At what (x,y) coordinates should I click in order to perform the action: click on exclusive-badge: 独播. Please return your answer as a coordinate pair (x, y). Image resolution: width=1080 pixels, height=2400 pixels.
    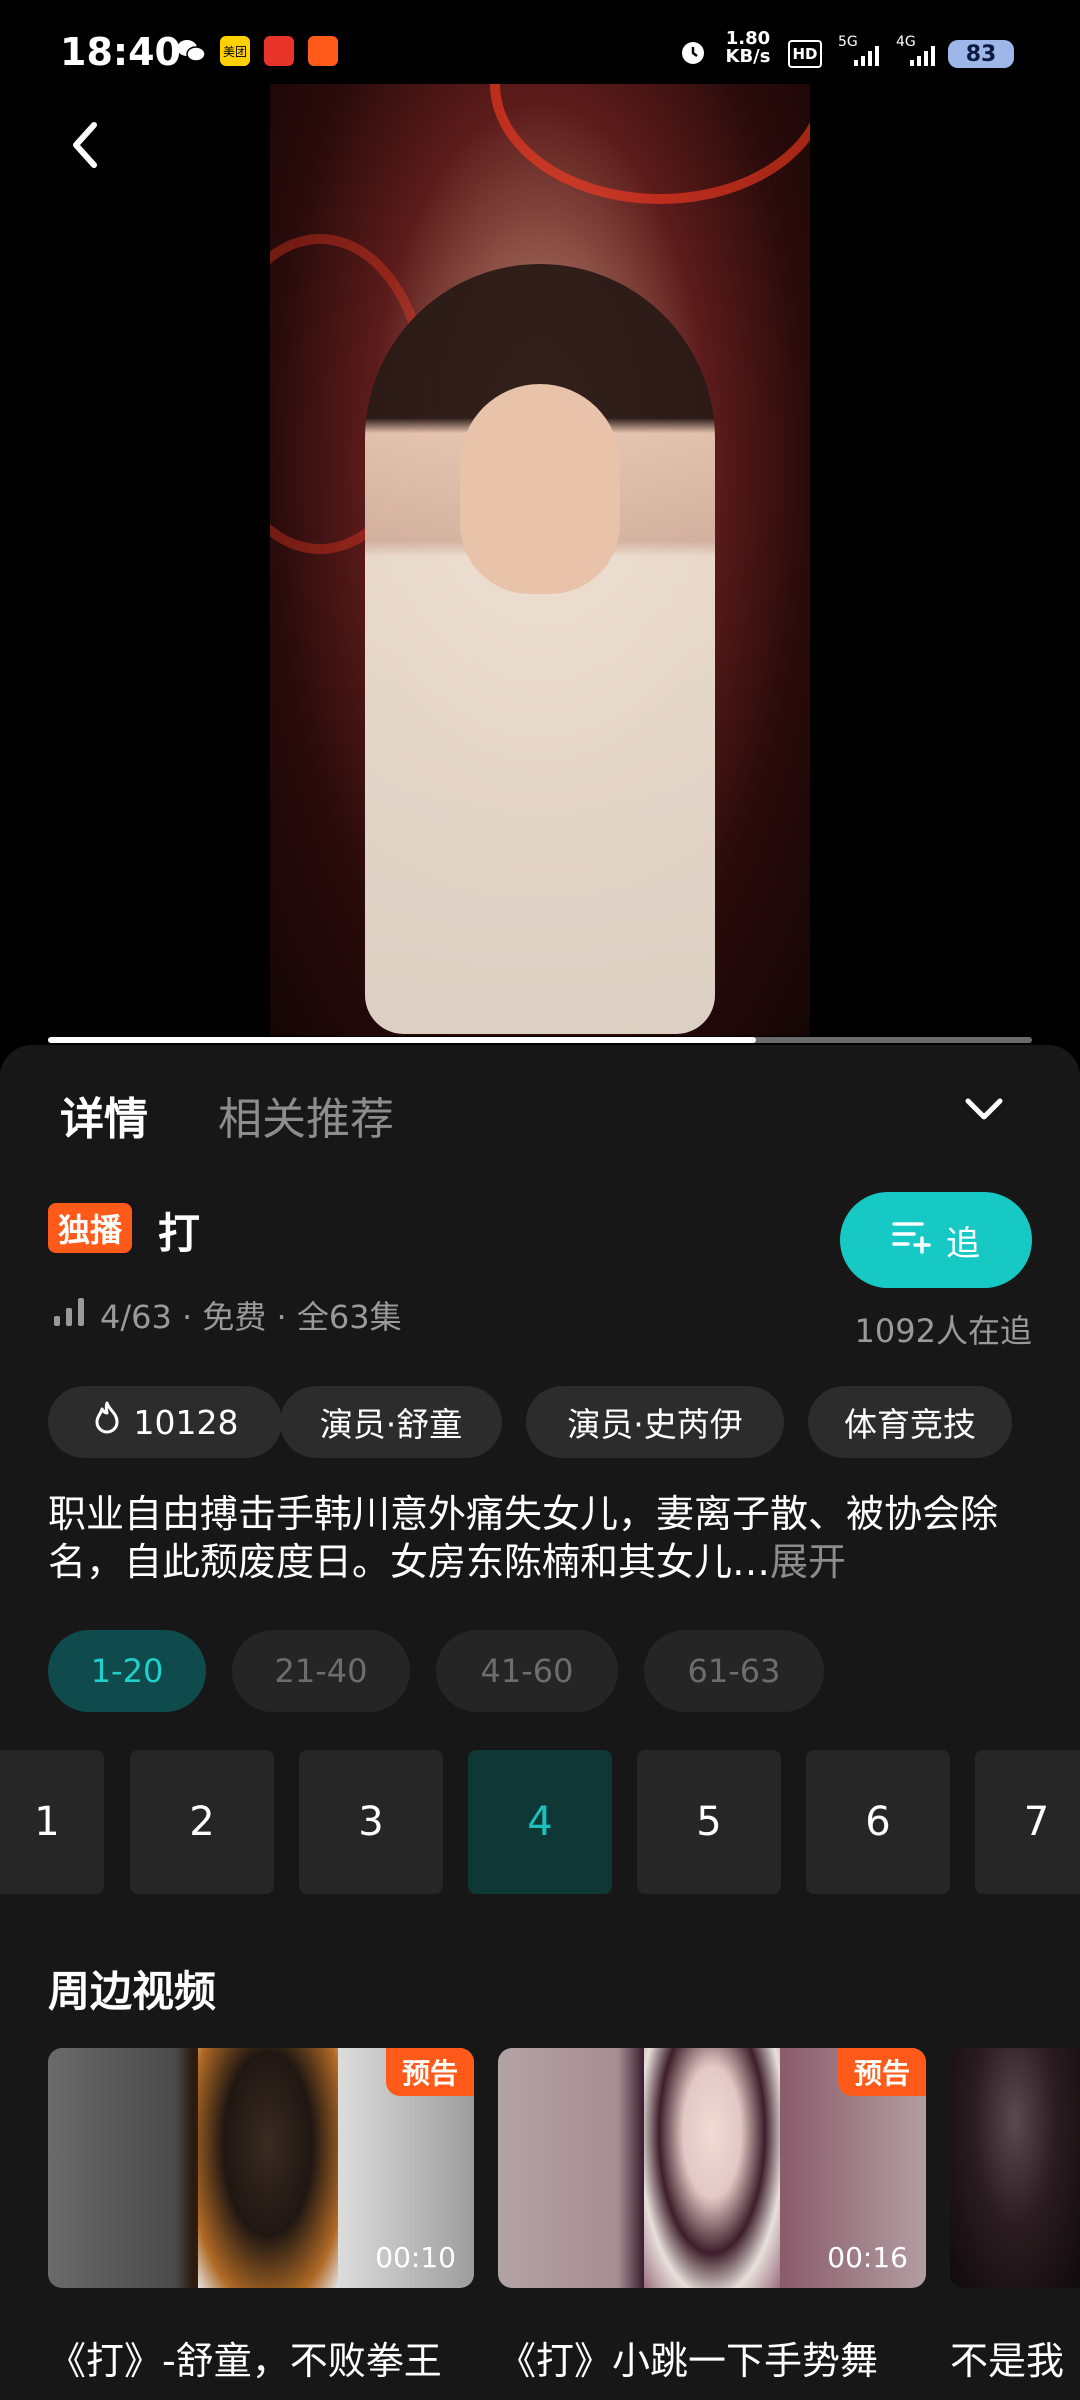
    Looking at the image, I should click on (90, 1228).